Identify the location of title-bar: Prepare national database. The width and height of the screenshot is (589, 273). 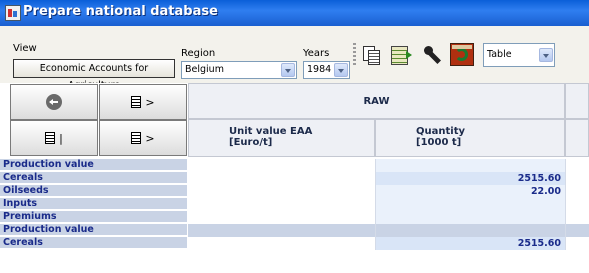
(294, 13).